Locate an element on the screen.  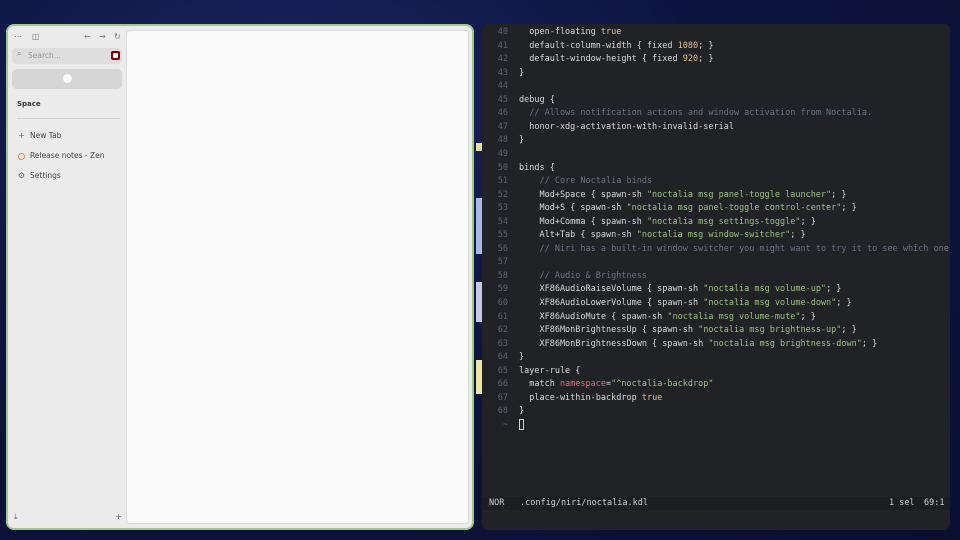
tab-label: Release notes - Zen is located at coordinates (67, 155).